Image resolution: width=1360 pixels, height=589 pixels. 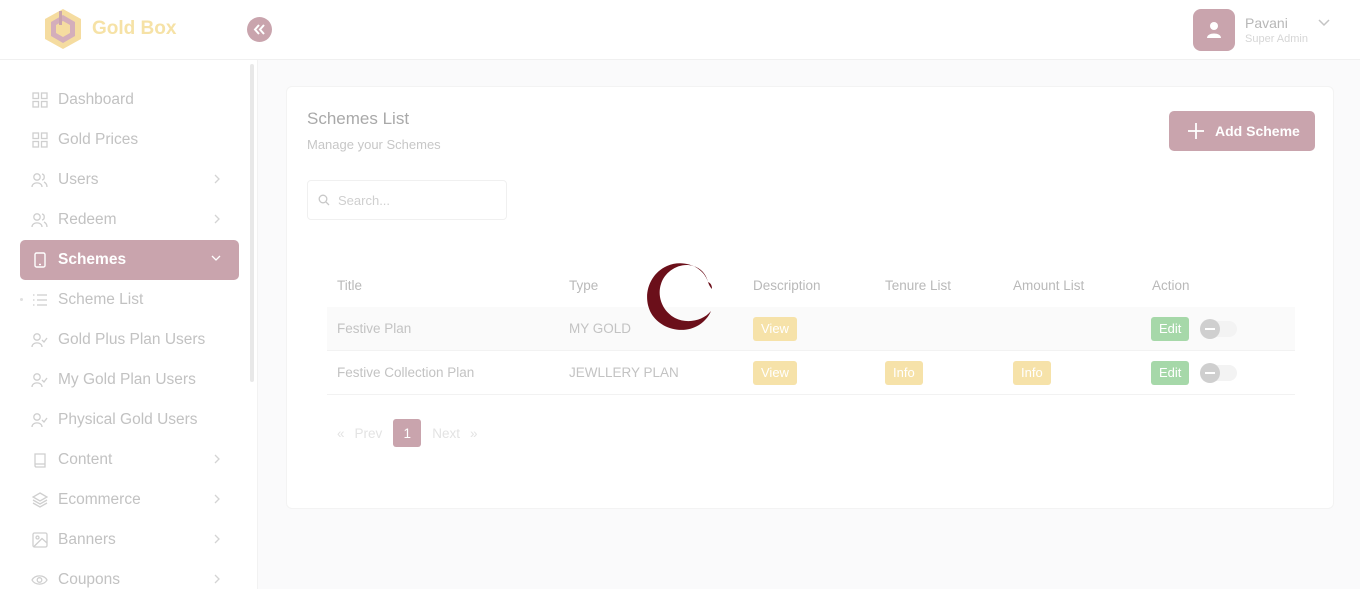 I want to click on prev-page-link: Prev, so click(x=369, y=433).